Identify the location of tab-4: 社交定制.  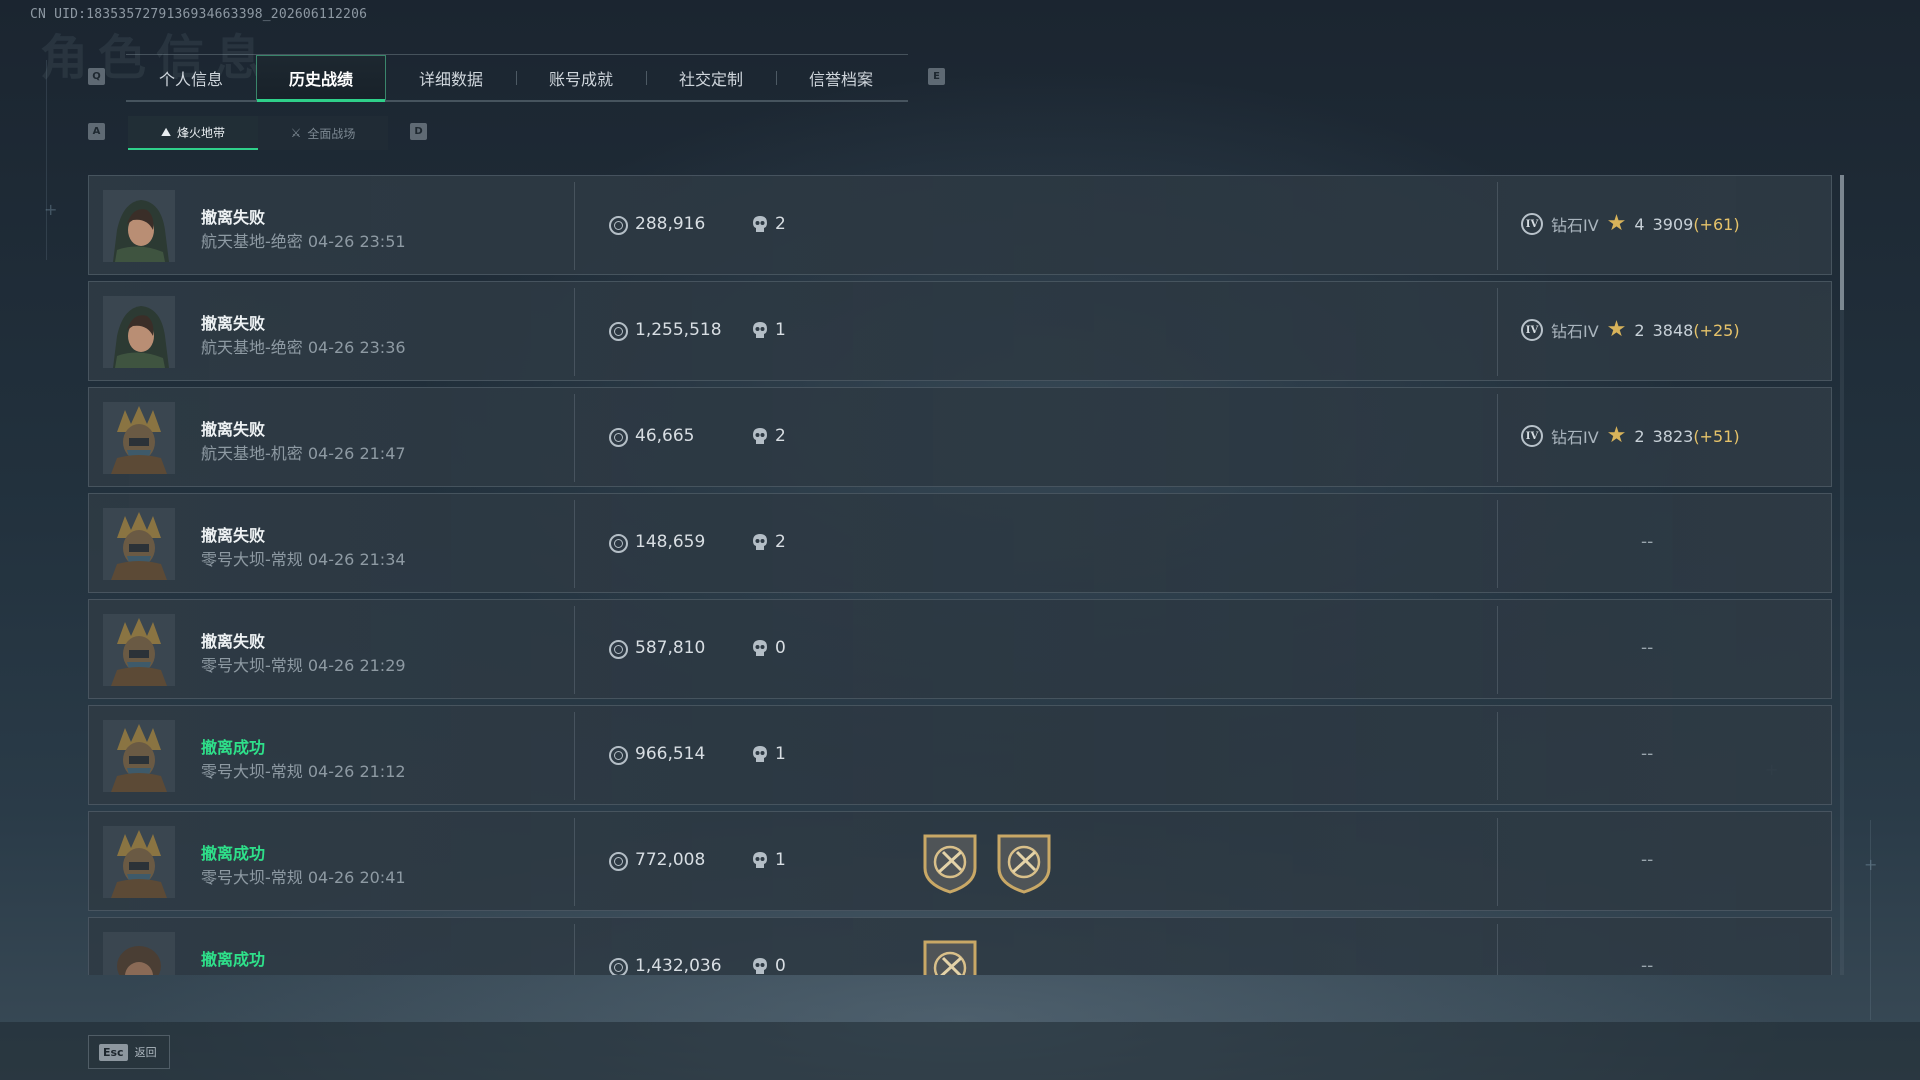
(711, 77).